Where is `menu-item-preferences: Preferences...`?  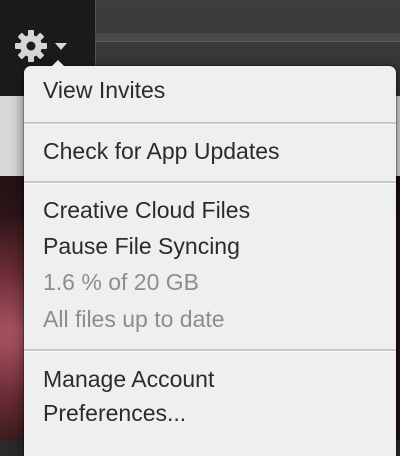 menu-item-preferences: Preferences... is located at coordinates (114, 413).